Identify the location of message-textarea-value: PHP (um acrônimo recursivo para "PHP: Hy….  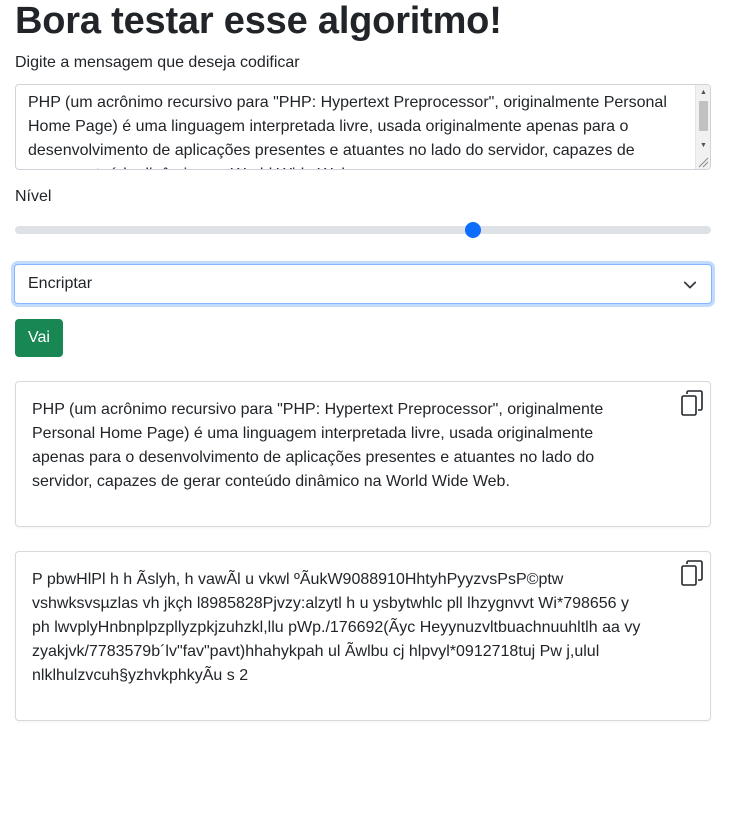
(363, 127).